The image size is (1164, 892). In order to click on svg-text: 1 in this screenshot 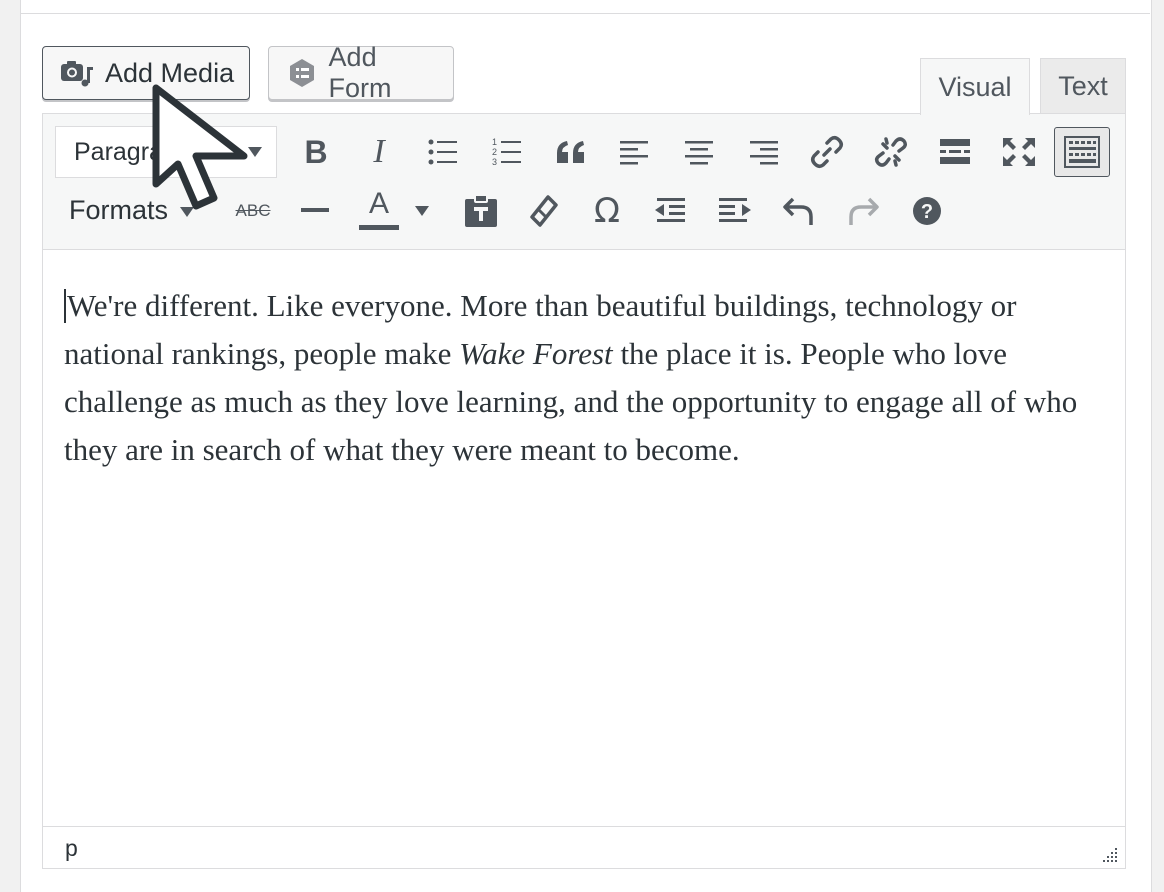, I will do `click(494, 142)`.